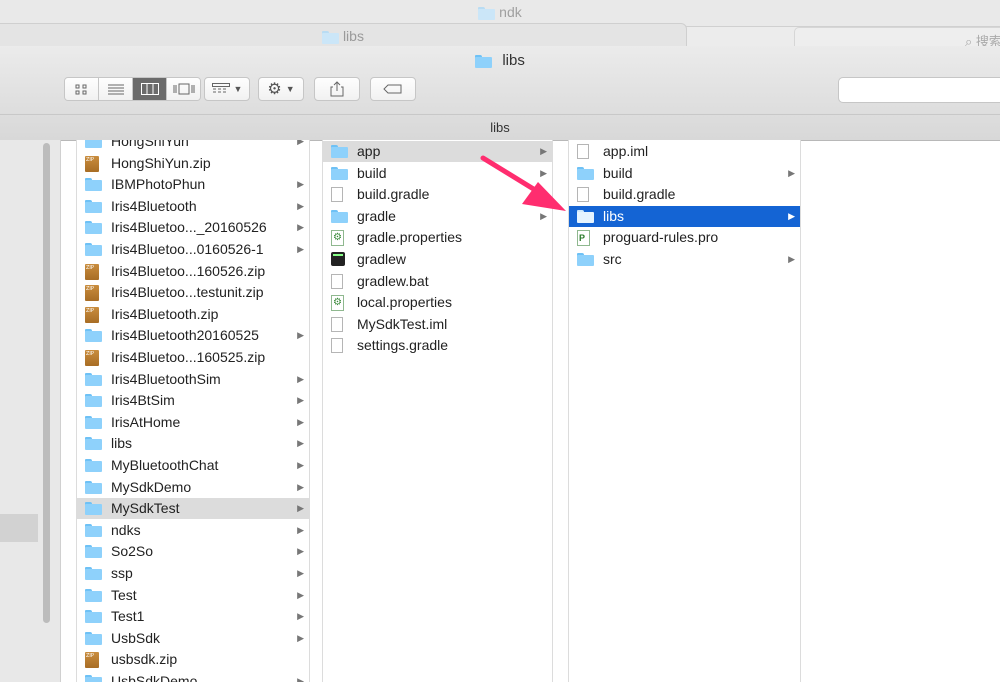 This screenshot has height=682, width=1000. What do you see at coordinates (684, 151) in the screenshot?
I see `file-row: app.iml` at bounding box center [684, 151].